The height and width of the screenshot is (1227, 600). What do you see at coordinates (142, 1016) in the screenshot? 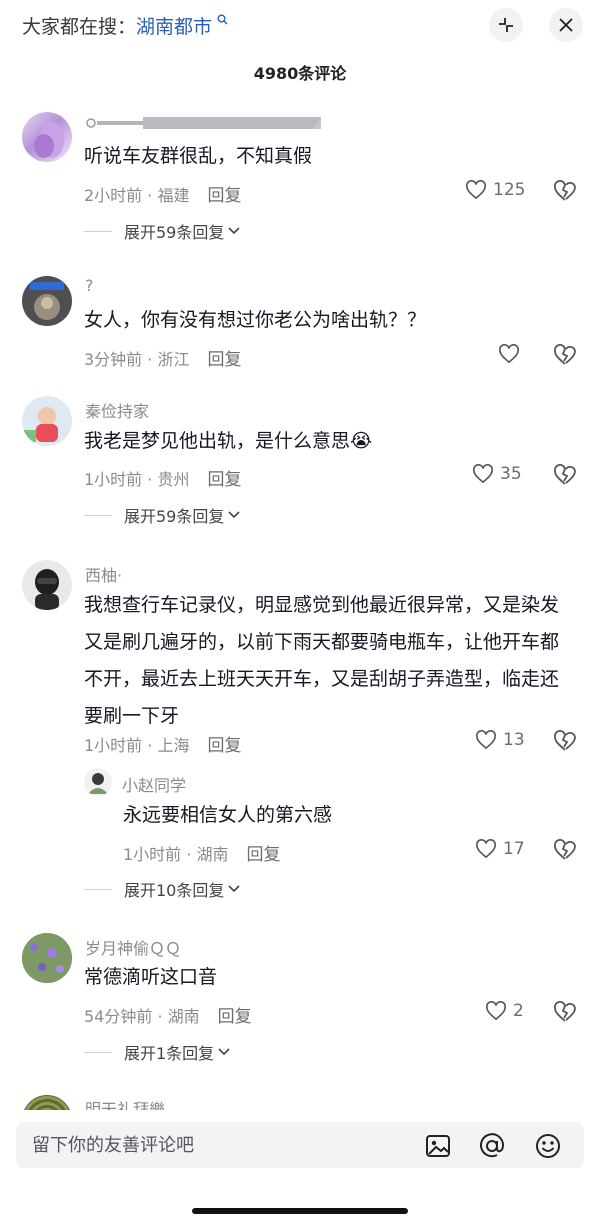
I see `comment-time-location: 54分钟前 · 湖南` at bounding box center [142, 1016].